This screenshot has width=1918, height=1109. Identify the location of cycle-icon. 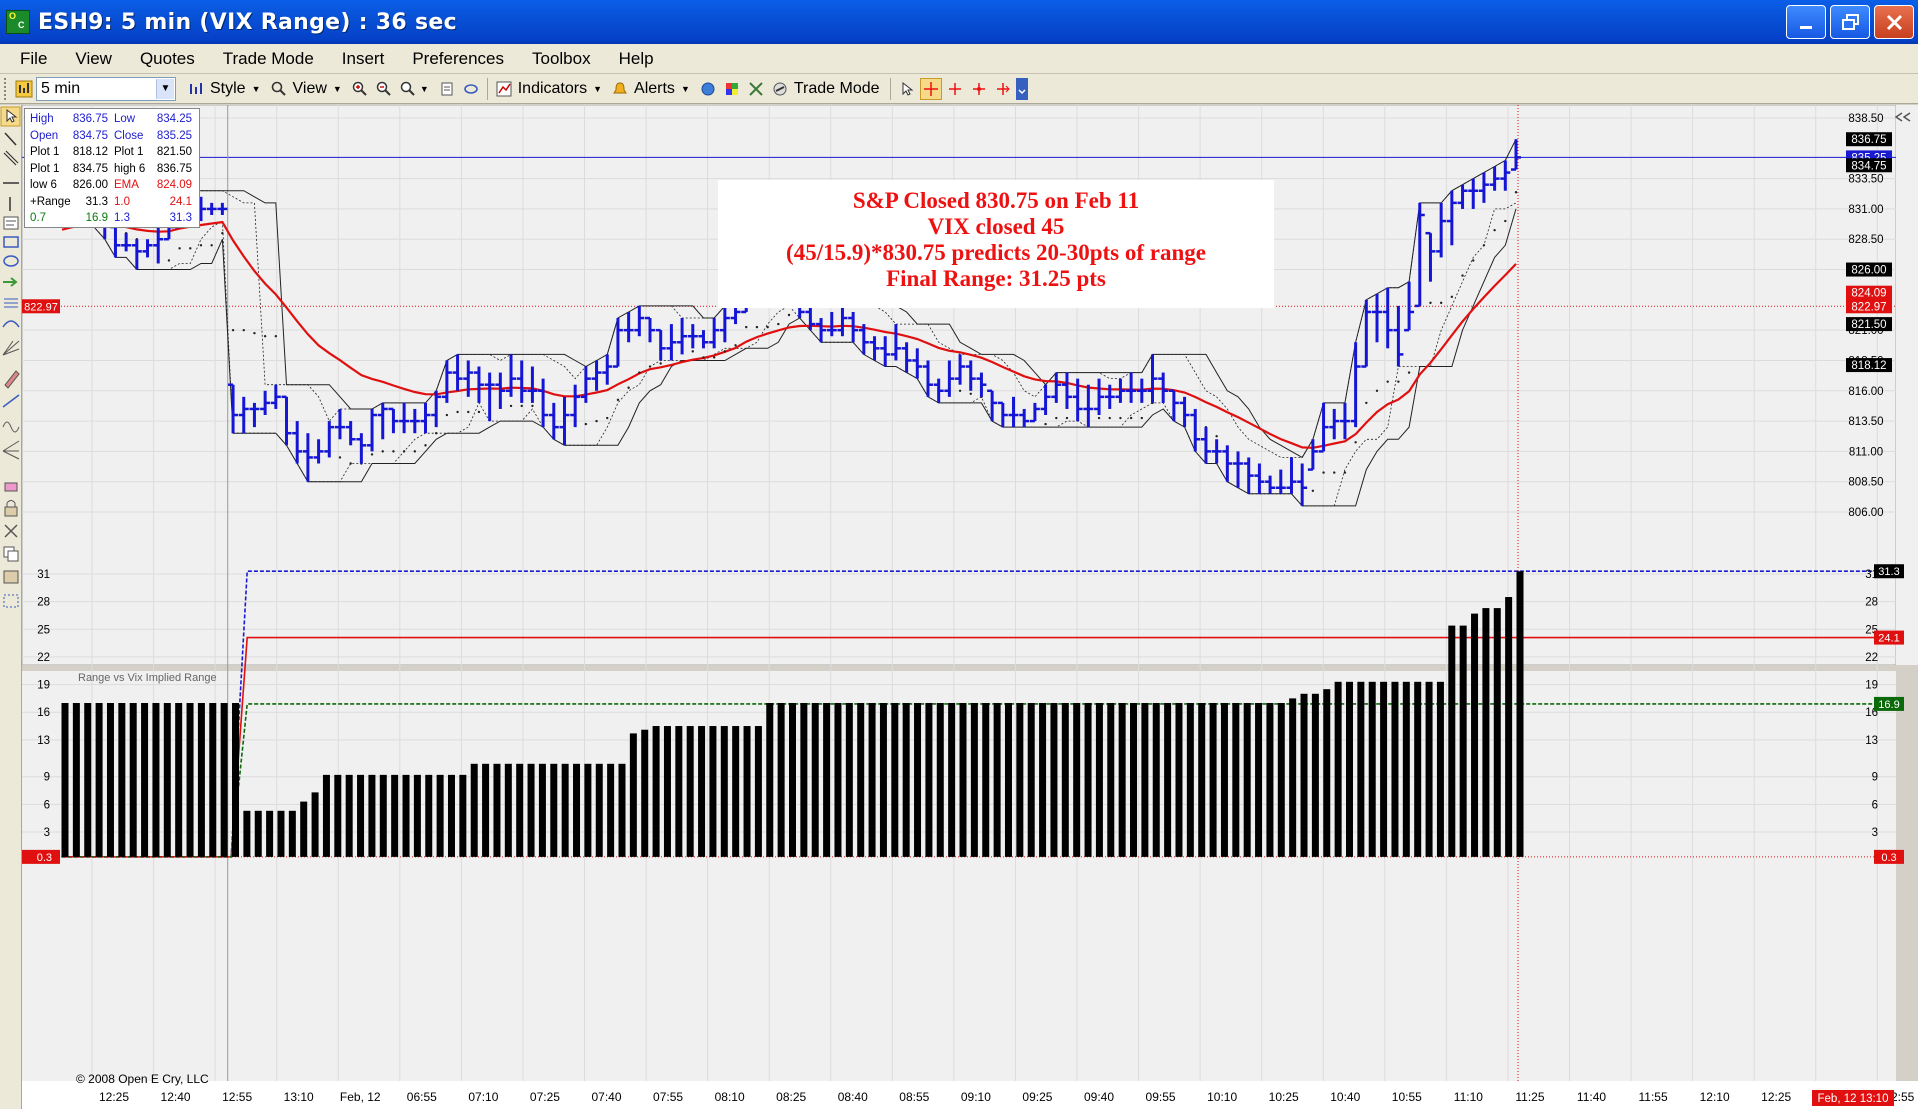
(11, 427).